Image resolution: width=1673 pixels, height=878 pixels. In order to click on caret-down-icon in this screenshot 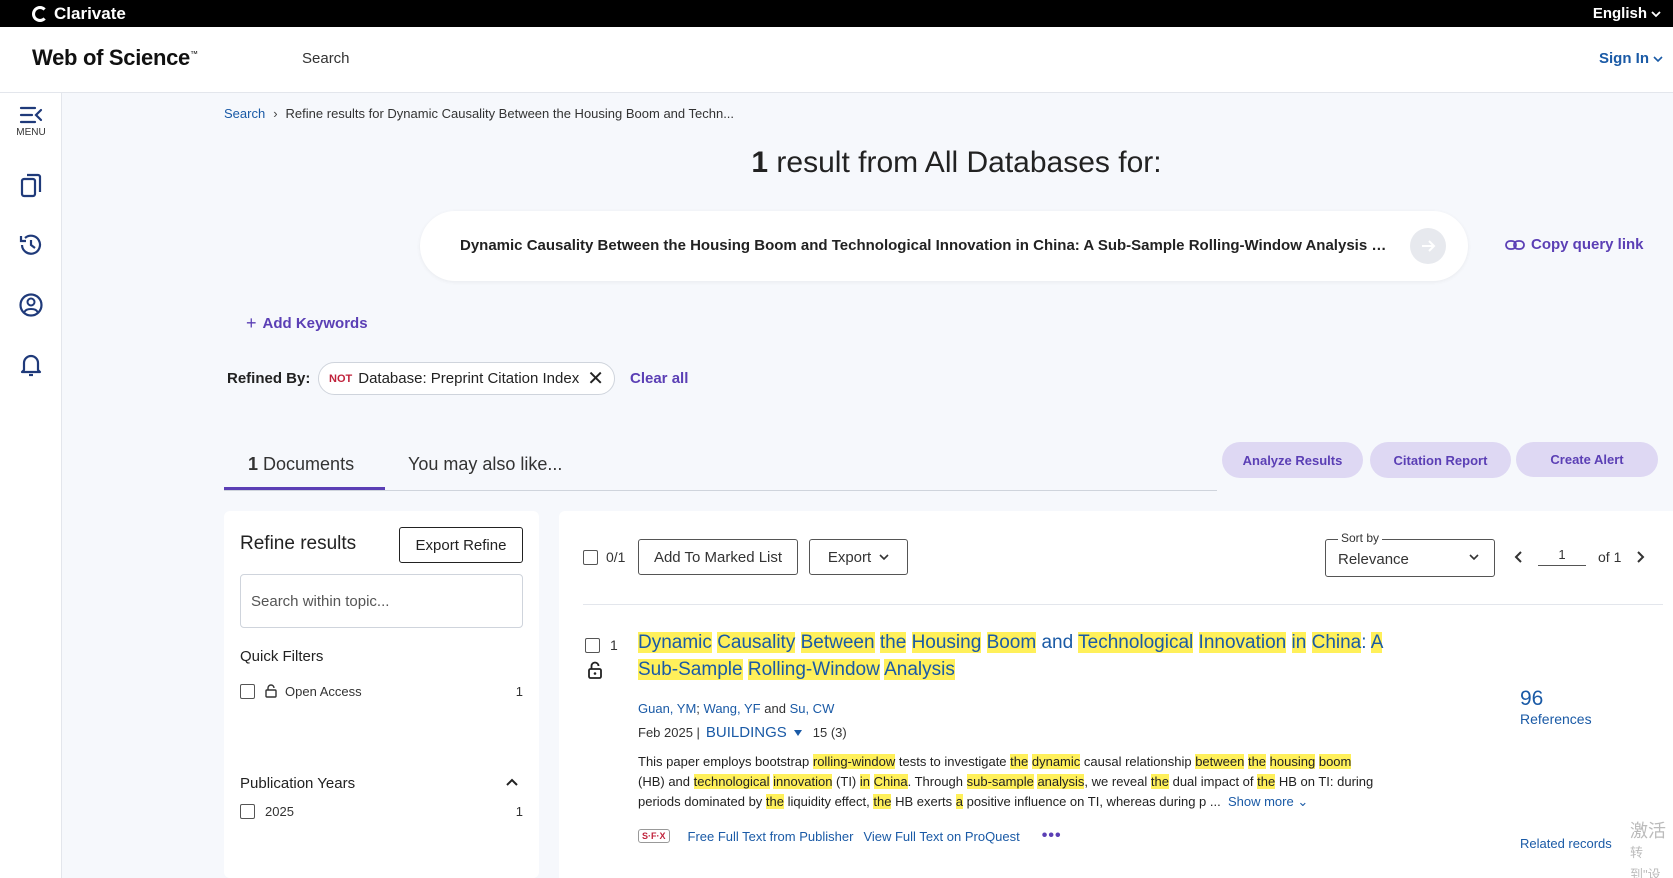, I will do `click(798, 733)`.